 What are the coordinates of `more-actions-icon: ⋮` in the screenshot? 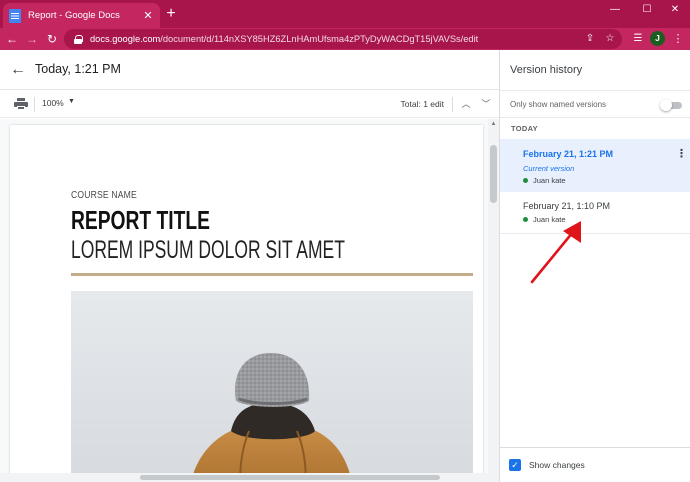 It's located at (681, 154).